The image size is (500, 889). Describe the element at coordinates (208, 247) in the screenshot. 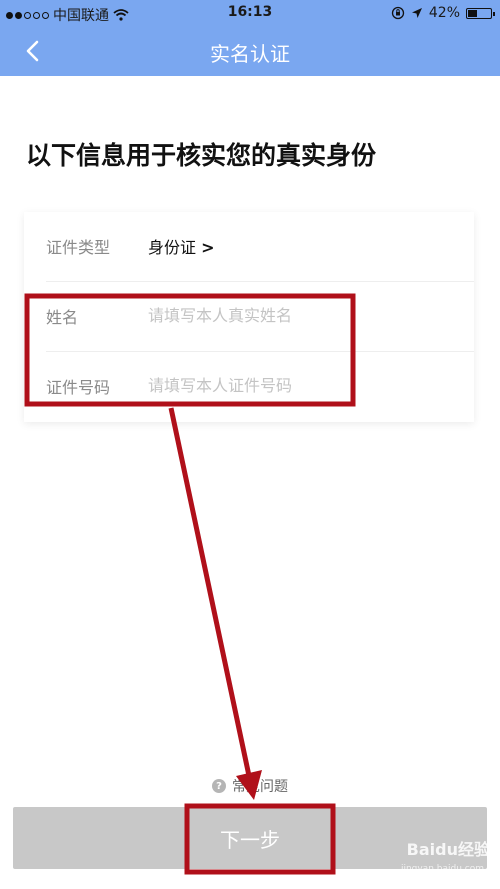

I see `chevron-right-icon: >` at that location.